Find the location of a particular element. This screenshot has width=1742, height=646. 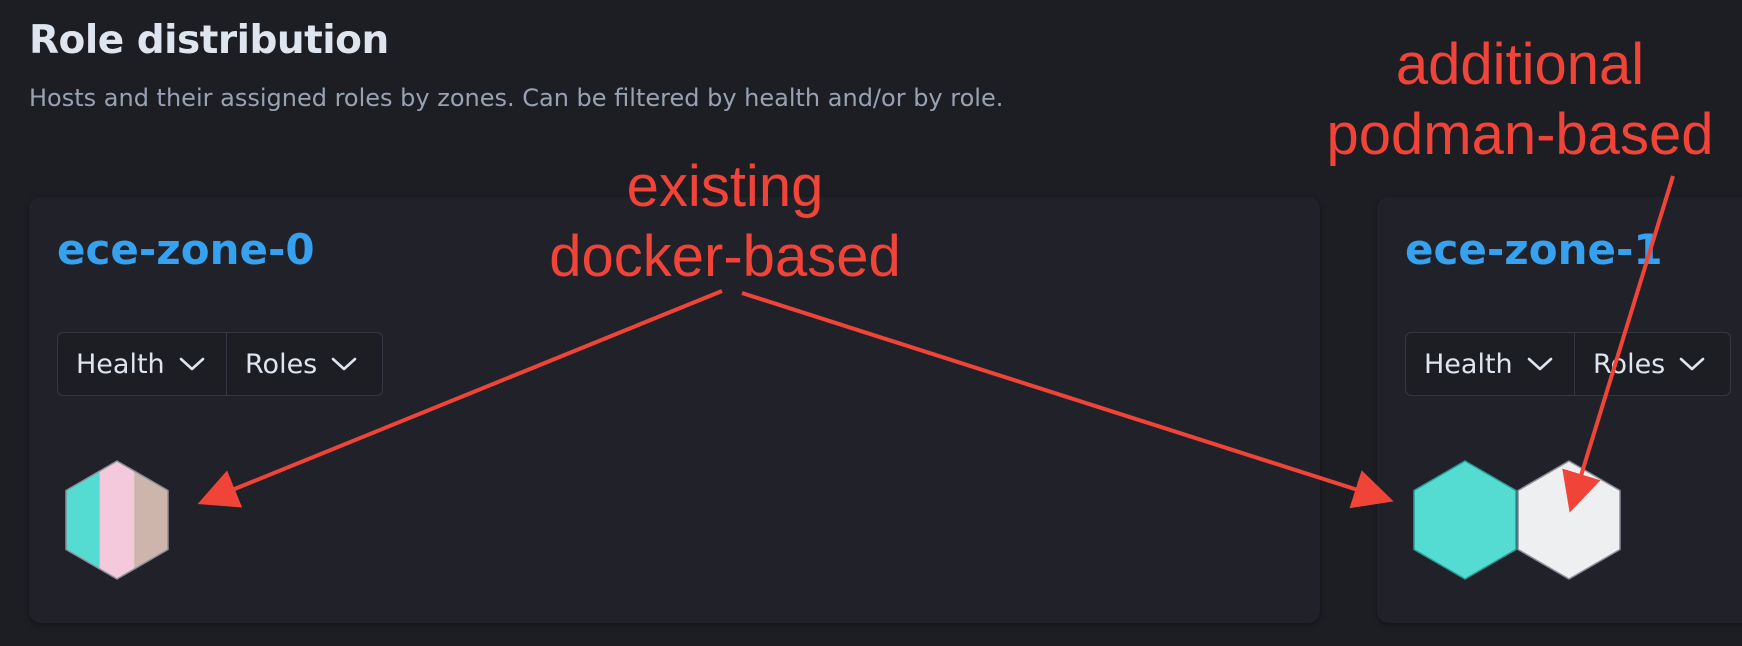

zone-card-ece-zone-1: ece-zone-1 Health Roles is located at coordinates (1559, 410).